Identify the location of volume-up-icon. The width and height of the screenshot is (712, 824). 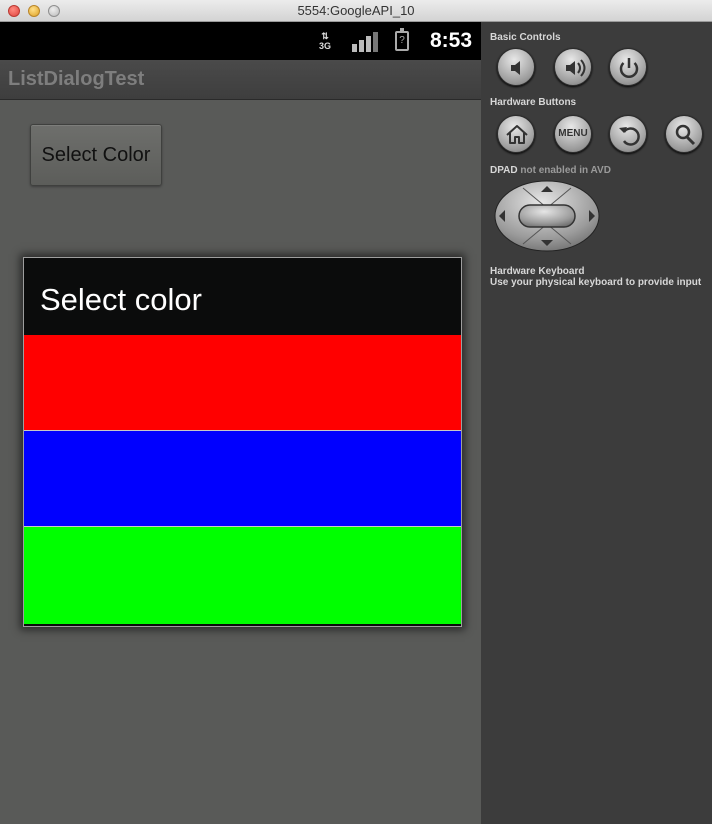
(573, 67).